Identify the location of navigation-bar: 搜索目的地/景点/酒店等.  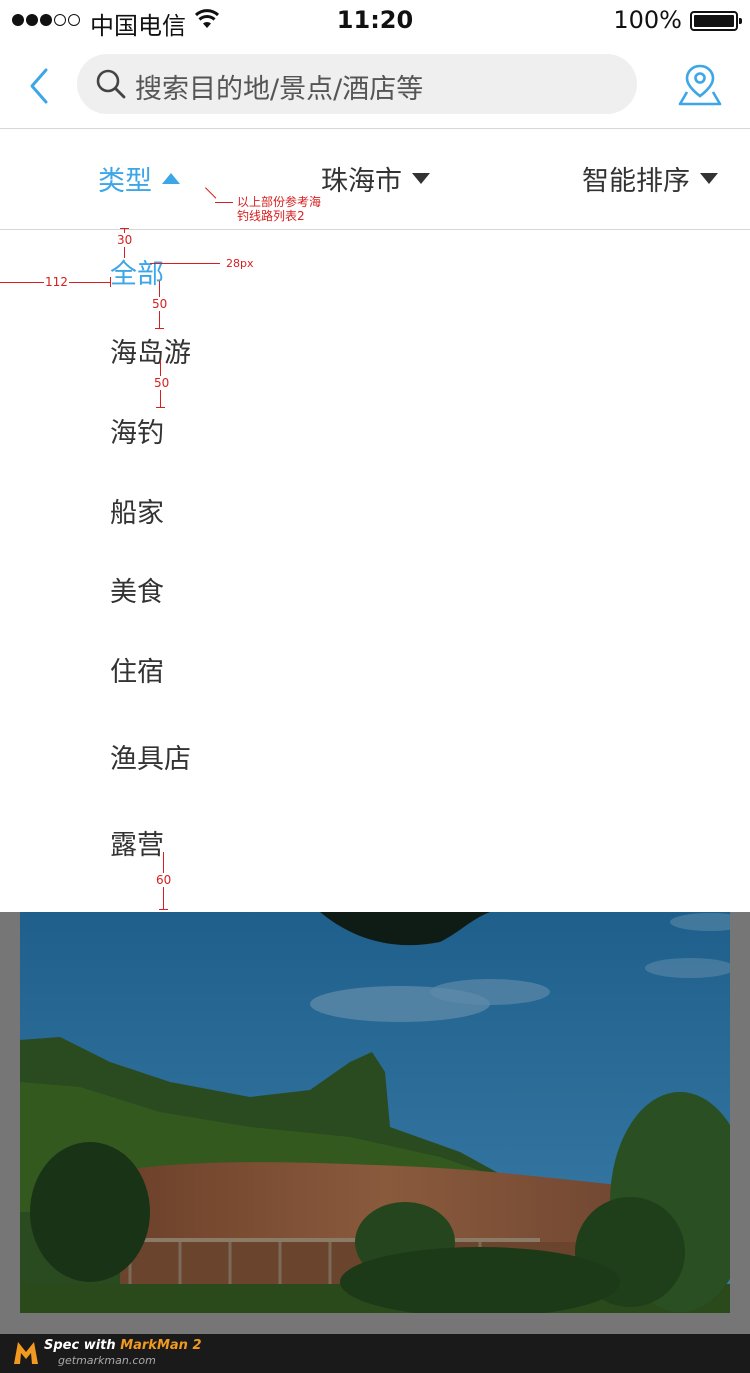
(375, 85).